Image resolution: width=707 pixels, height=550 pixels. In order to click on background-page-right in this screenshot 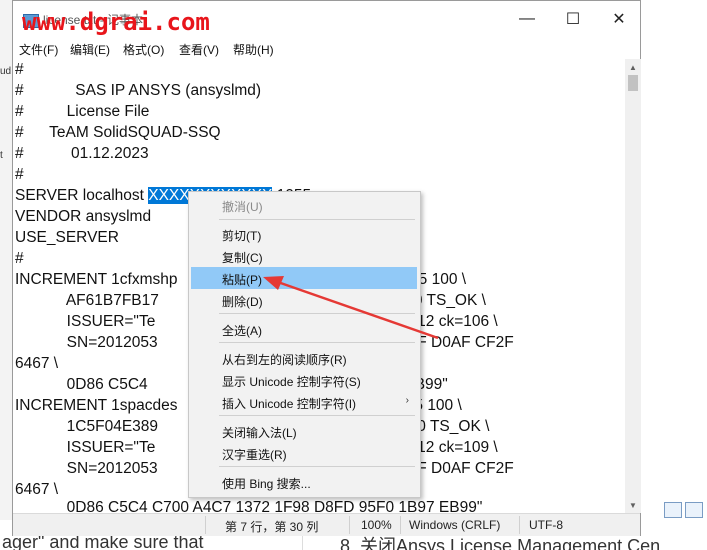, I will do `click(674, 260)`.